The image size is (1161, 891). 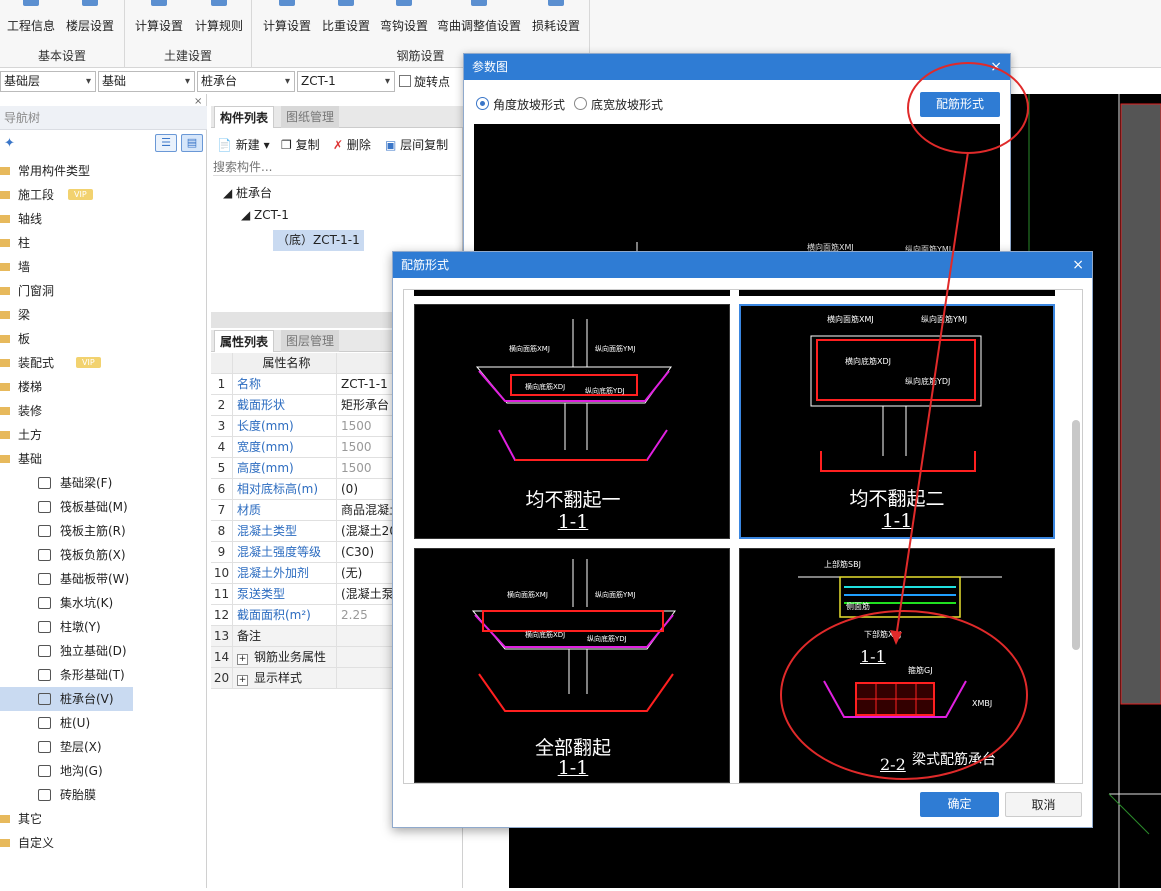 What do you see at coordinates (103, 819) in the screenshot?
I see `nav-item: 其它` at bounding box center [103, 819].